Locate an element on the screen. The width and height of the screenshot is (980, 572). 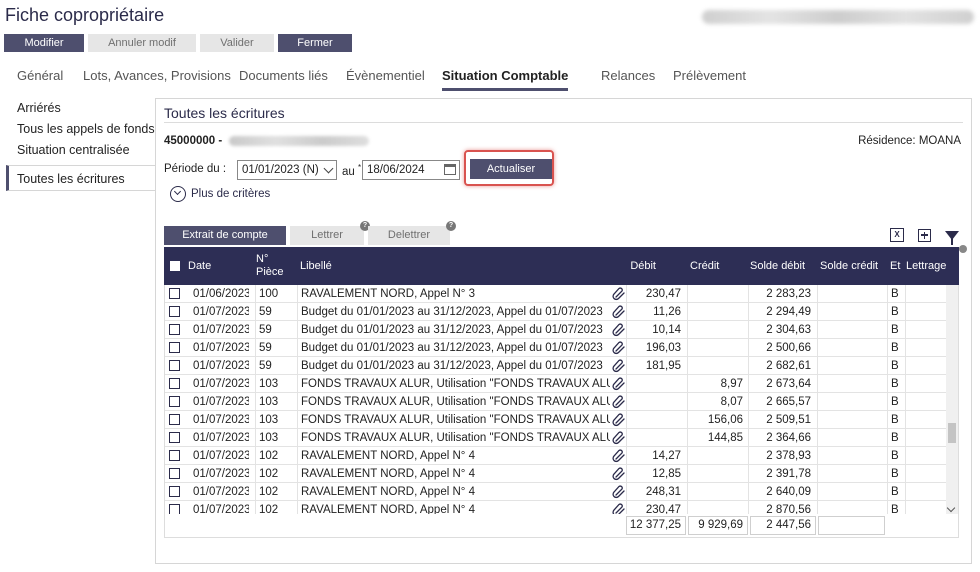
cell-debit: 248,31 is located at coordinates (663, 492).